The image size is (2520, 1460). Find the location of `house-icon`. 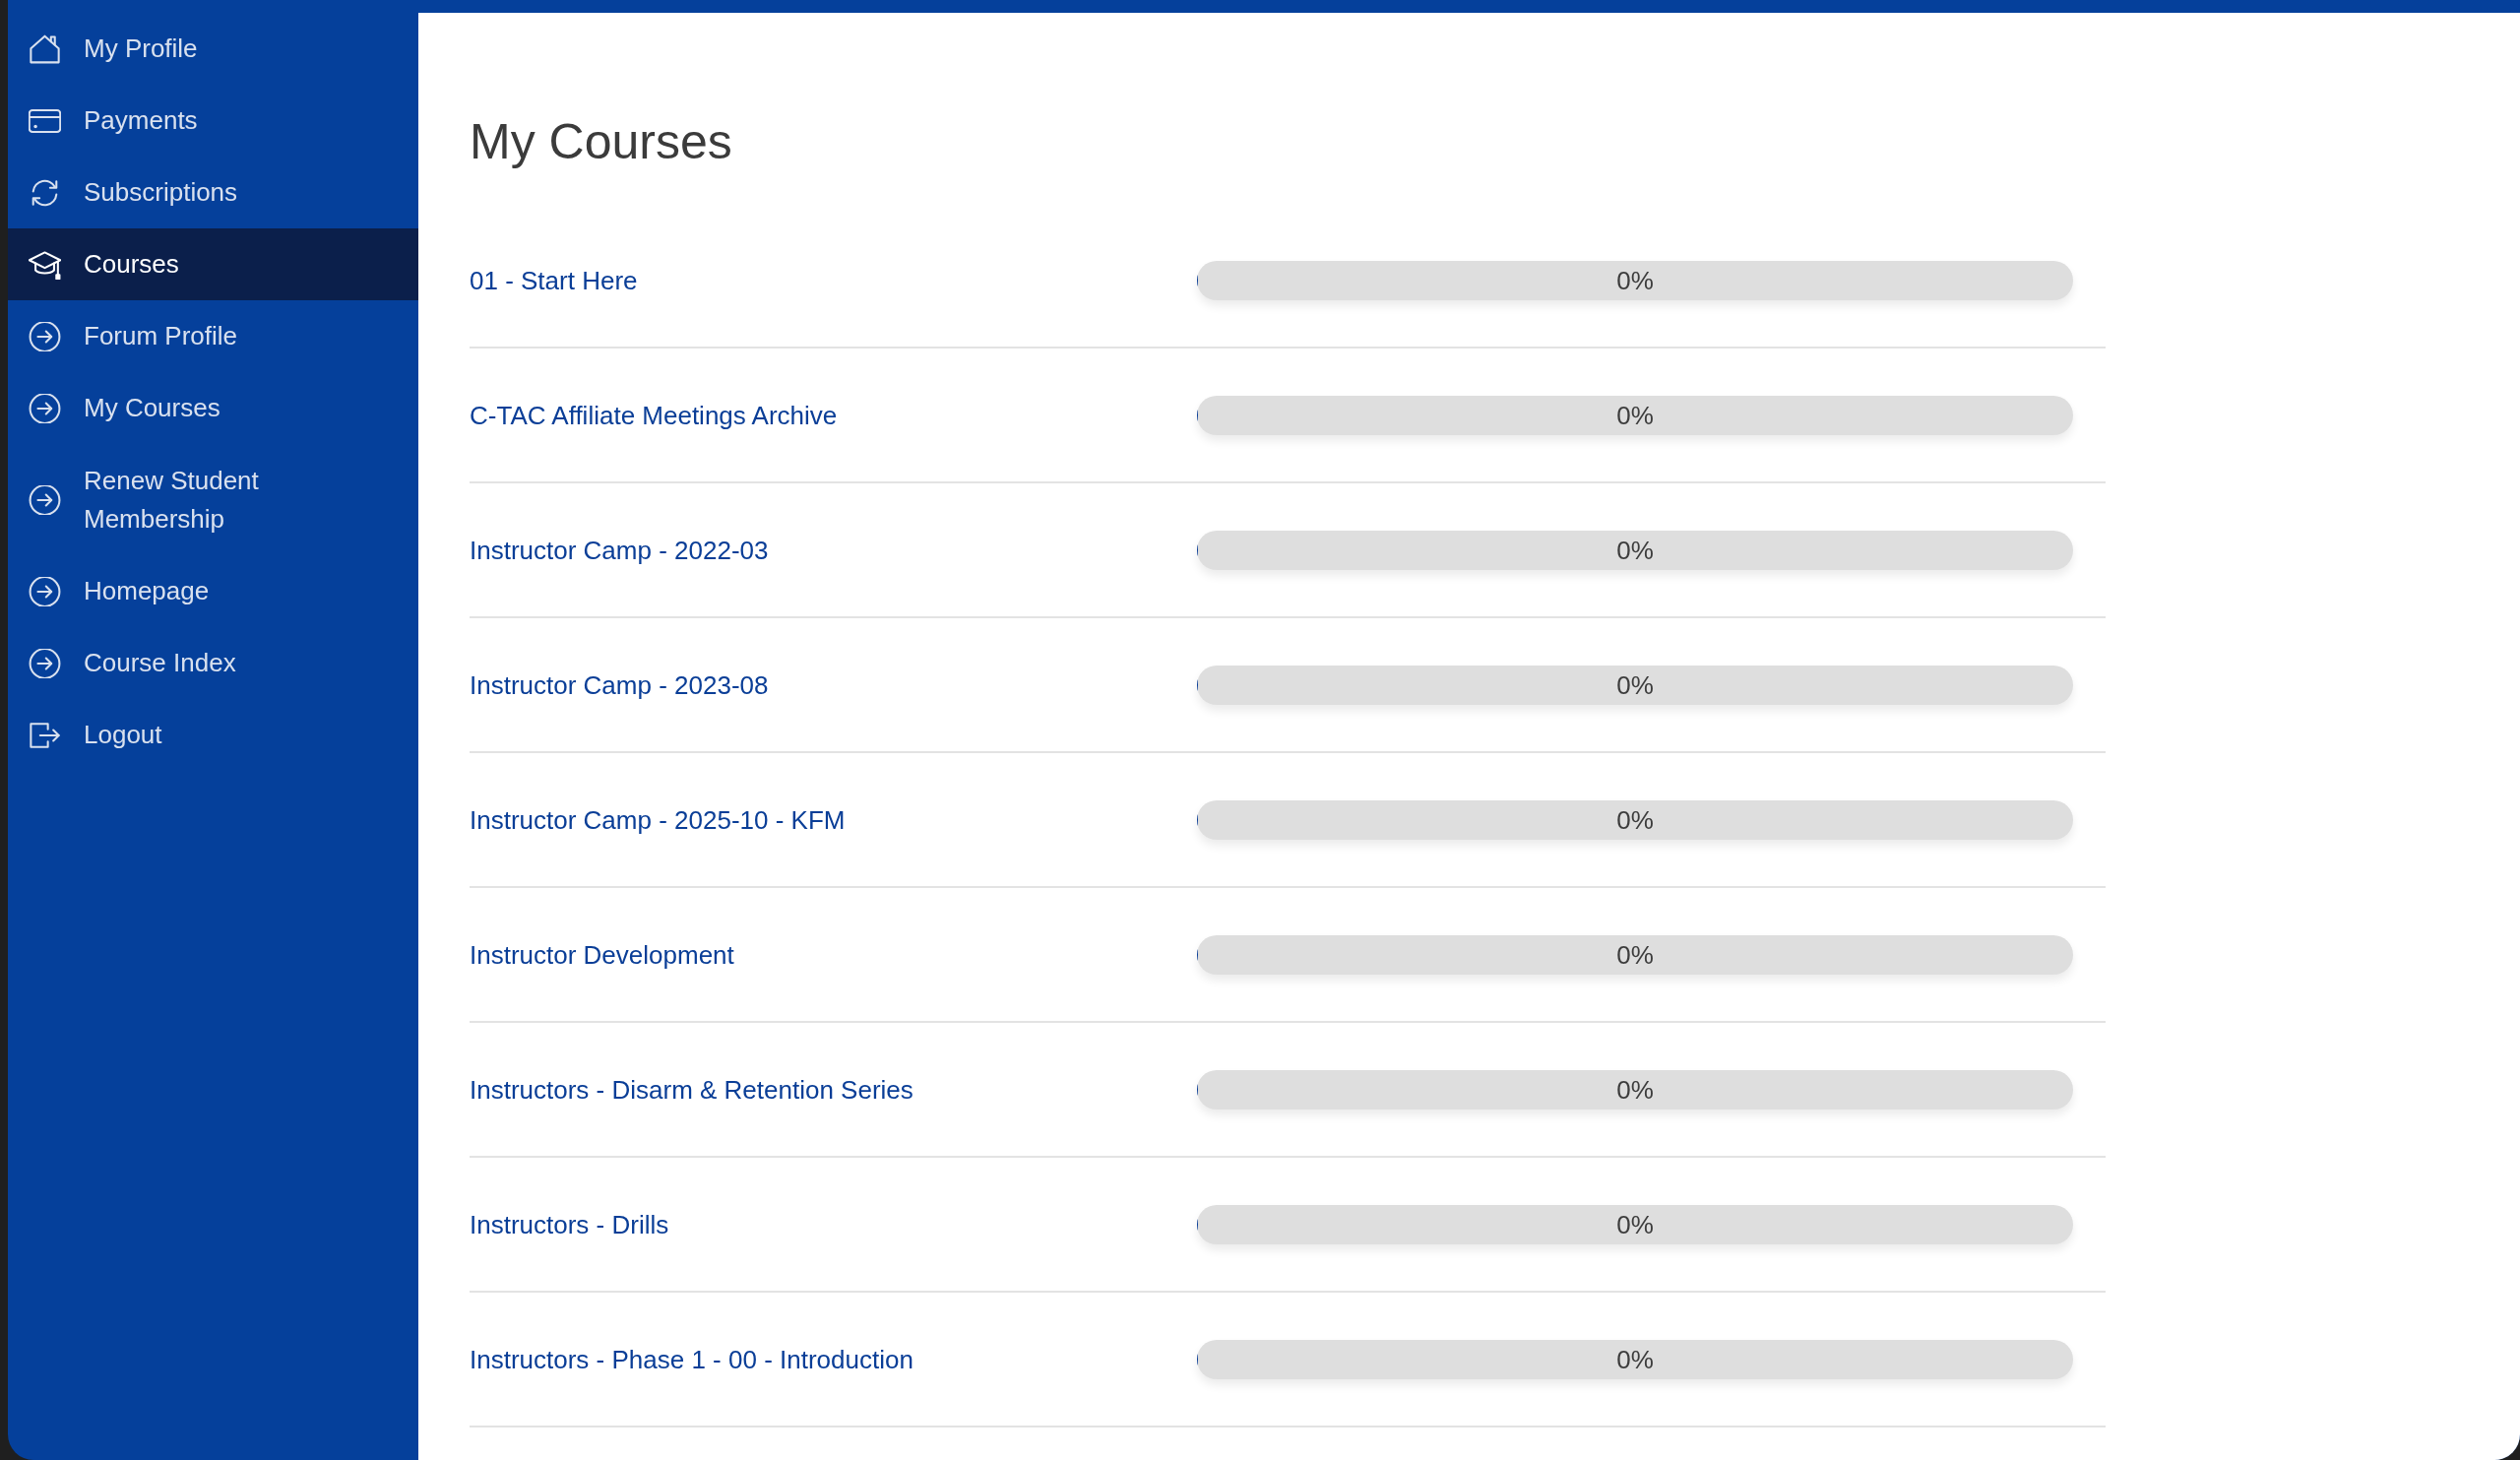

house-icon is located at coordinates (45, 48).